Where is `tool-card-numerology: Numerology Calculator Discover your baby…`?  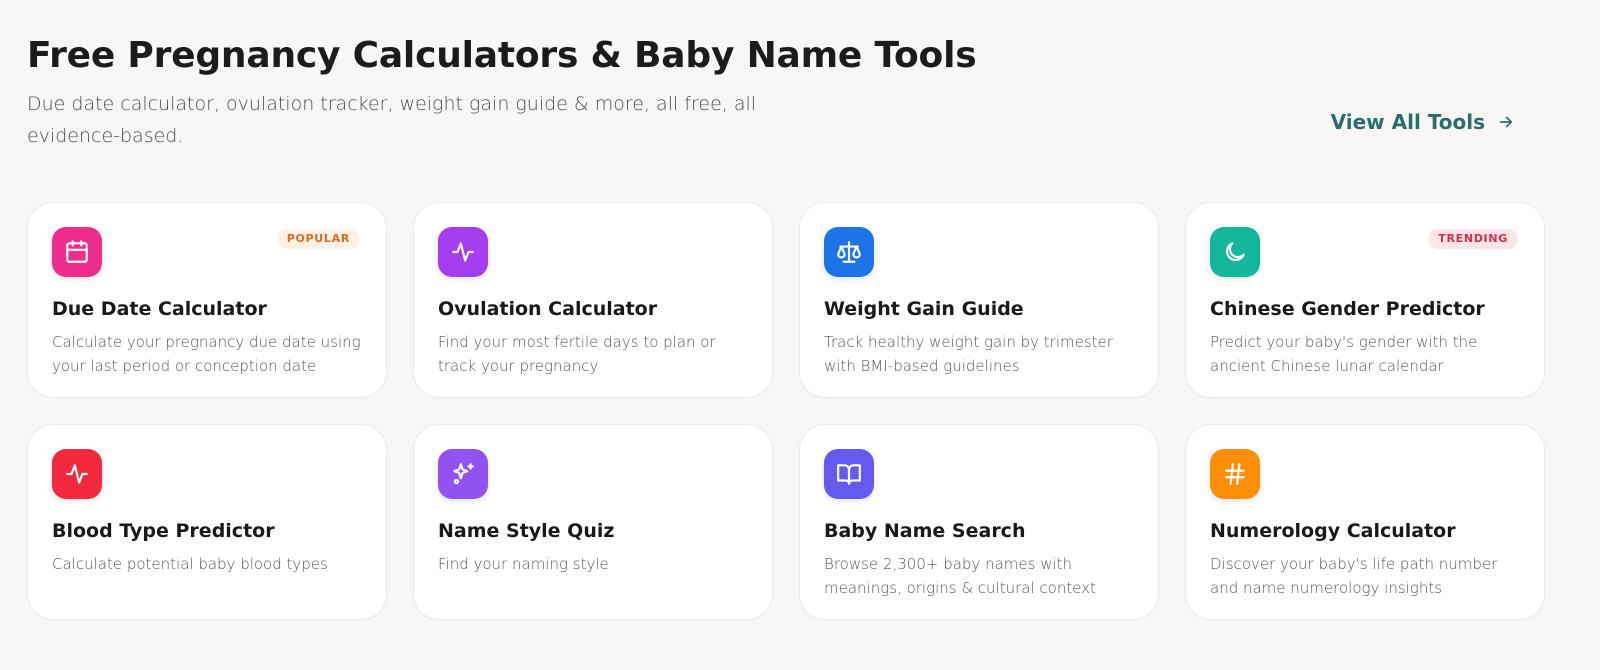 tool-card-numerology: Numerology Calculator Discover your baby… is located at coordinates (1365, 522).